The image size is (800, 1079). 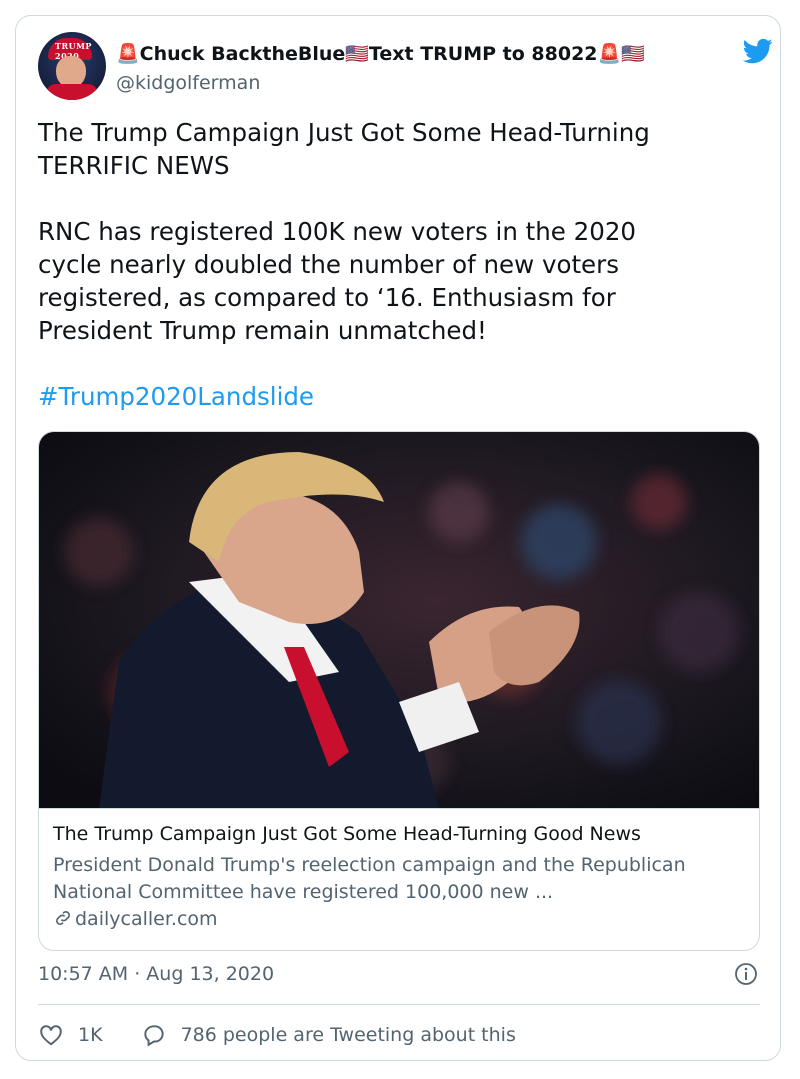 I want to click on heart-icon, so click(x=51, y=1035).